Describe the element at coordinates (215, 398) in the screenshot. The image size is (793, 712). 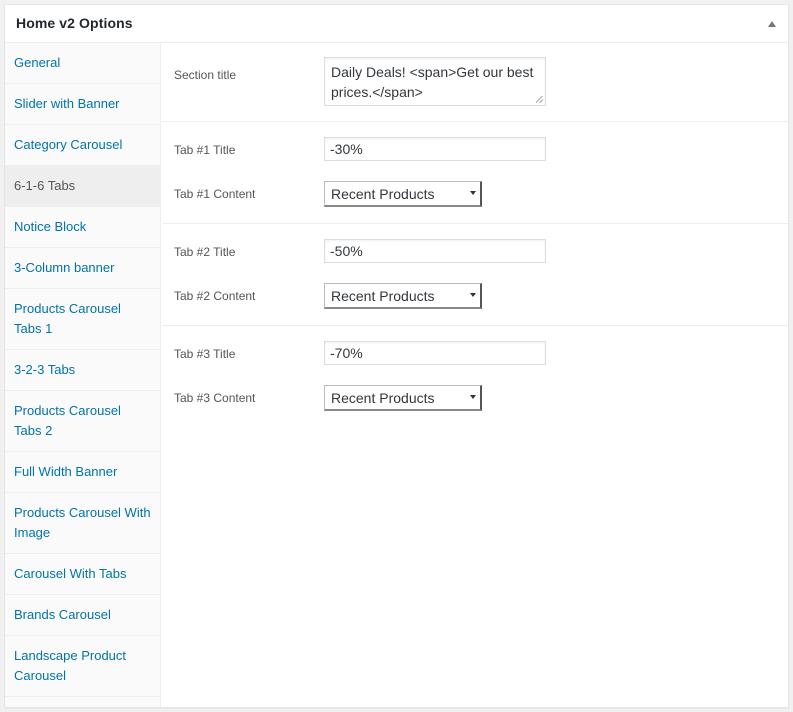
I see `tab-3-content-label: Tab #3 Content` at that location.